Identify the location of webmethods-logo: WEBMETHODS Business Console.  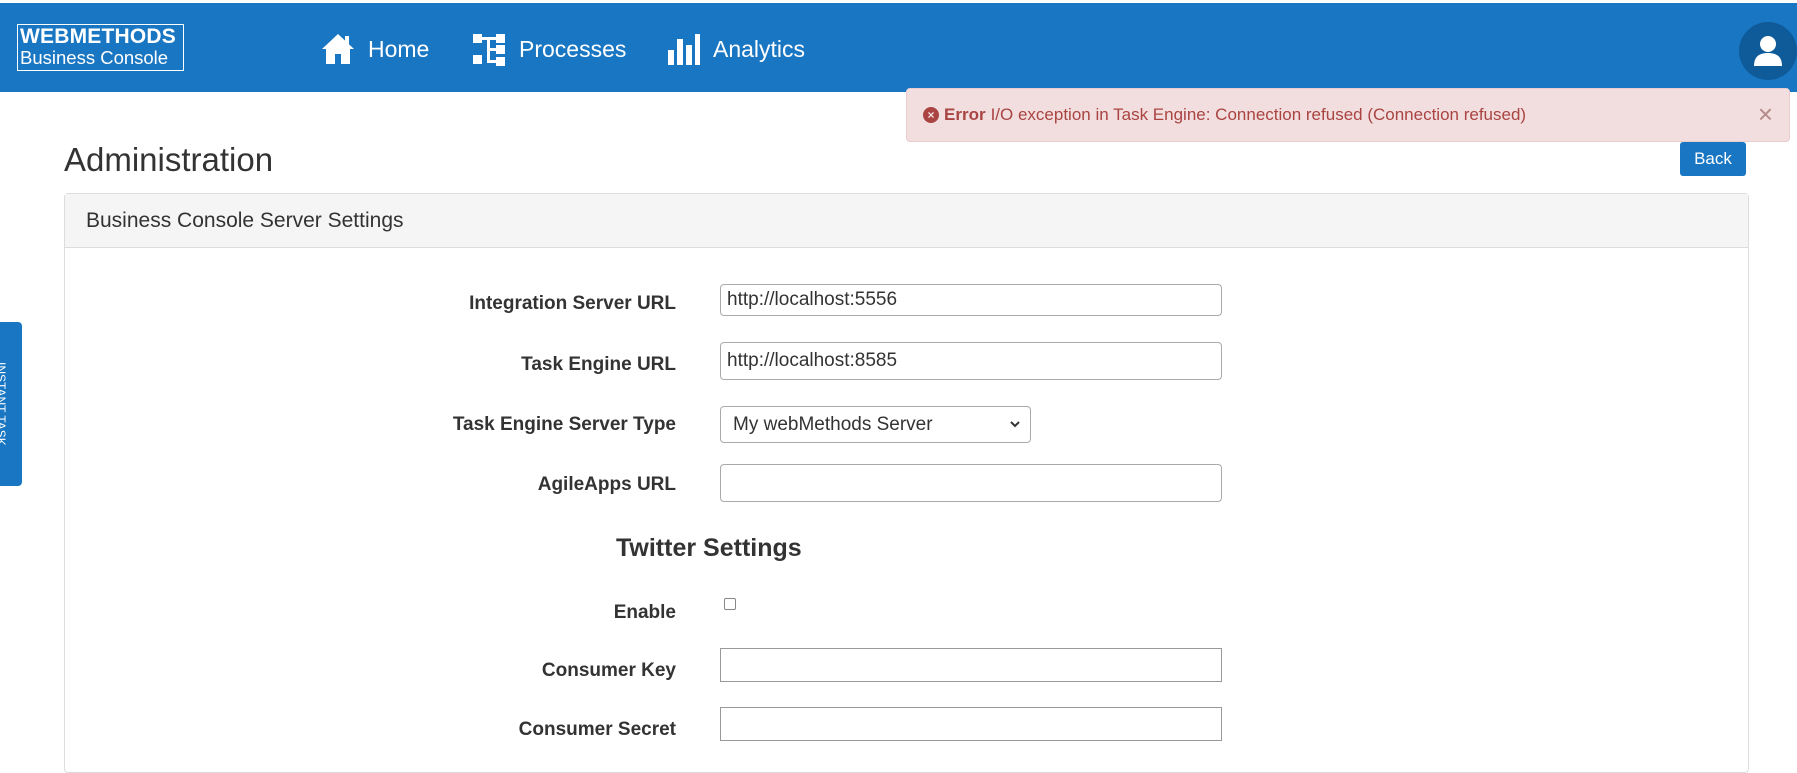
(100, 47).